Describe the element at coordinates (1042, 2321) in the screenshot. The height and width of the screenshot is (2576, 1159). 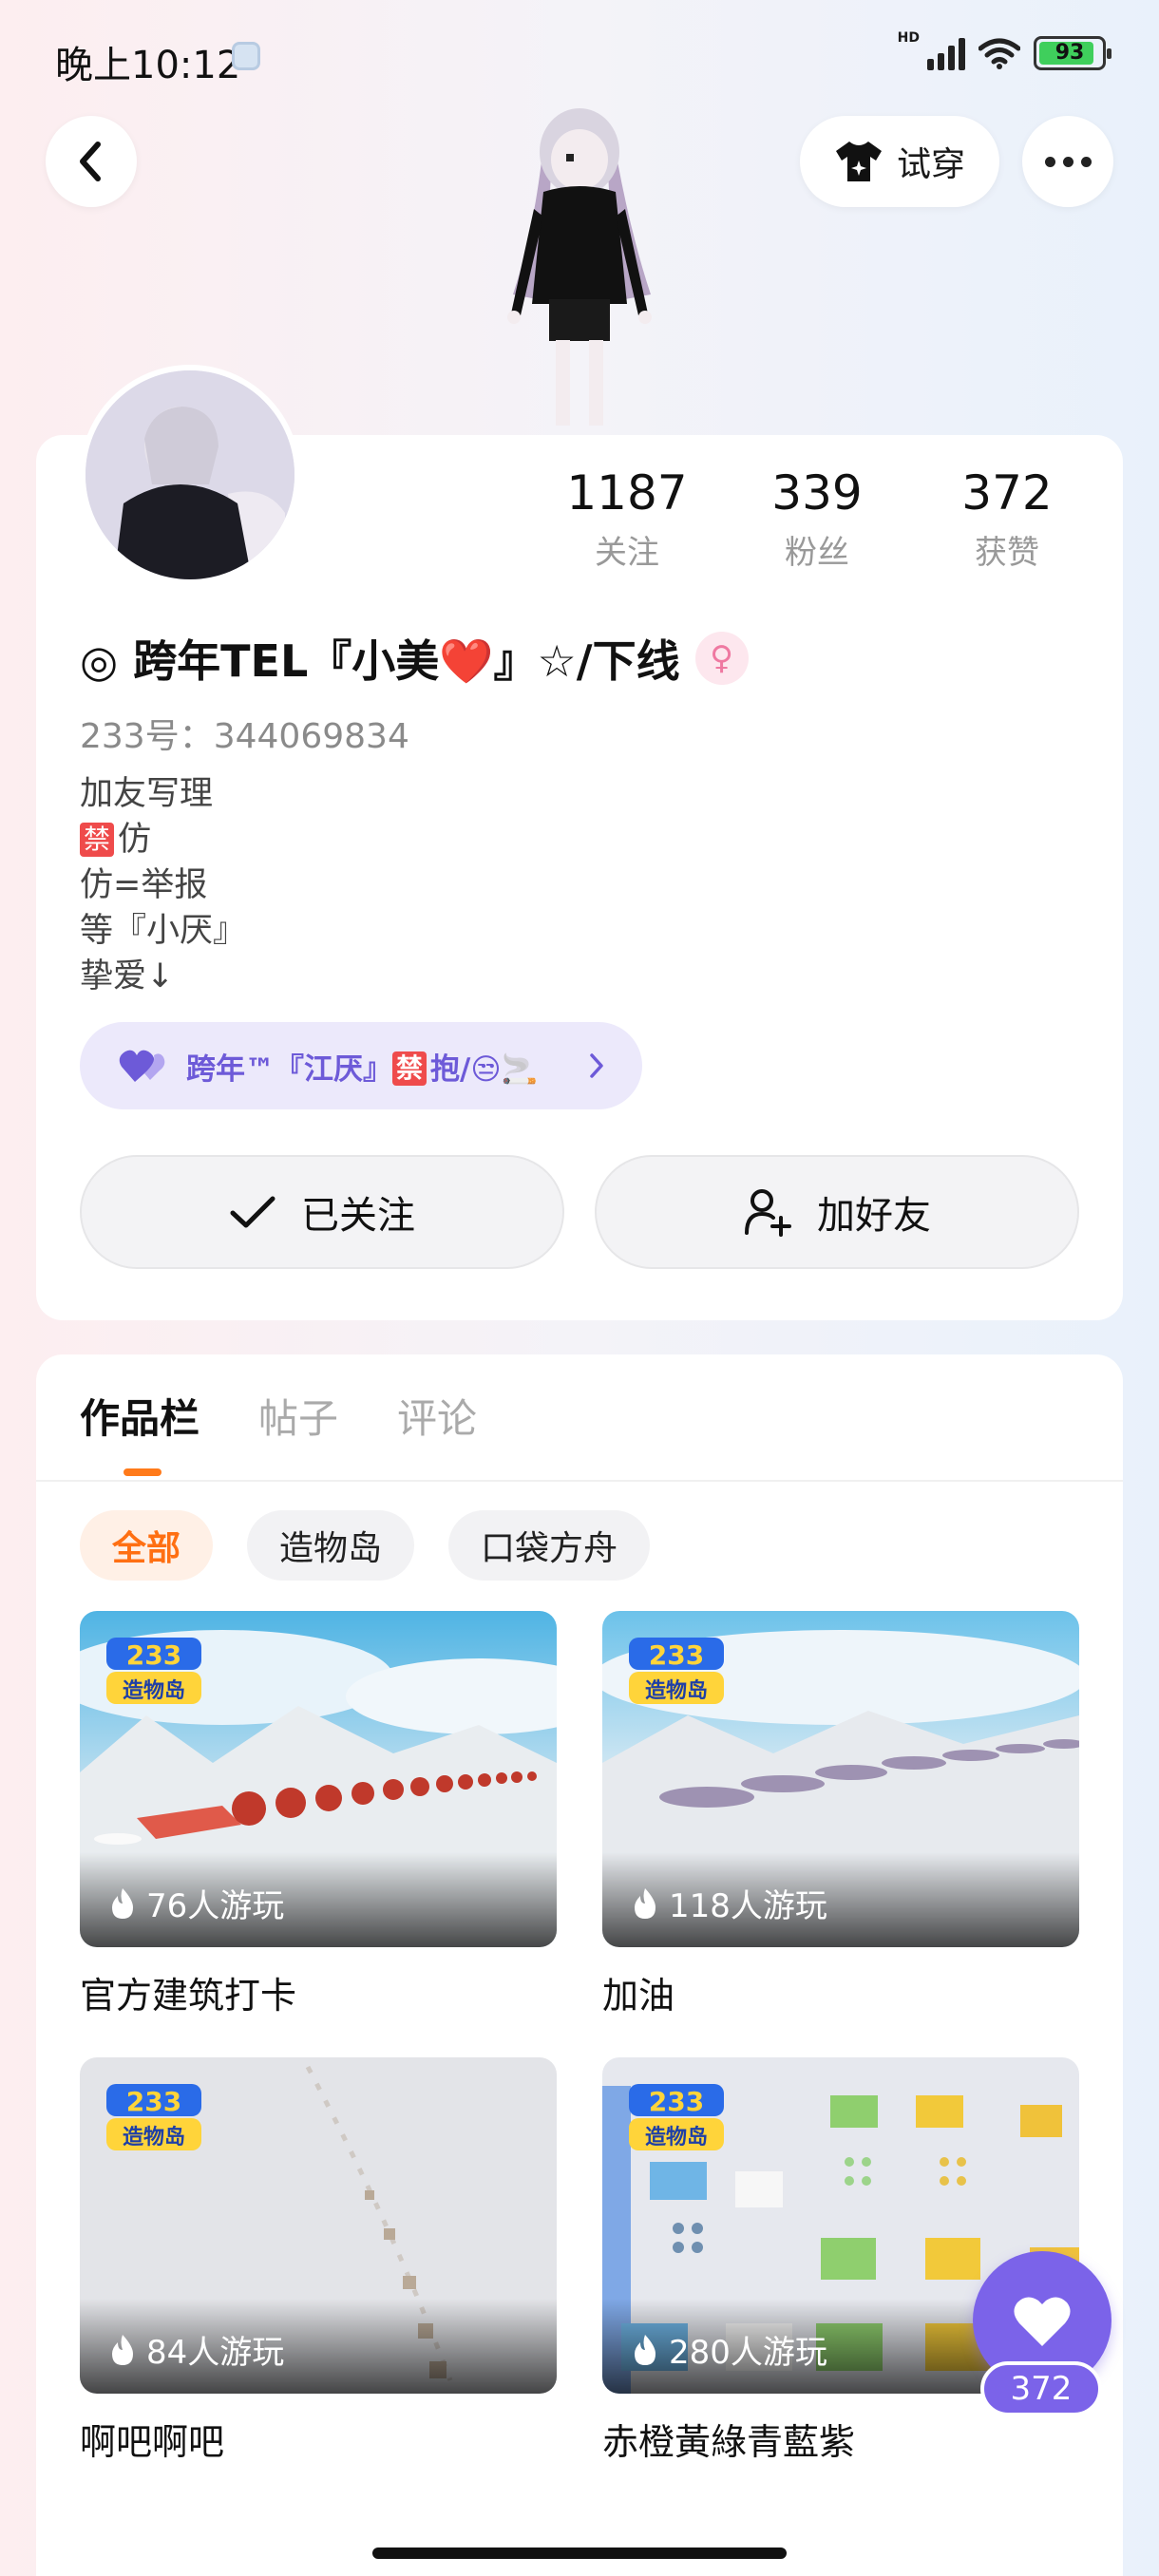
I see `heart-icon` at that location.